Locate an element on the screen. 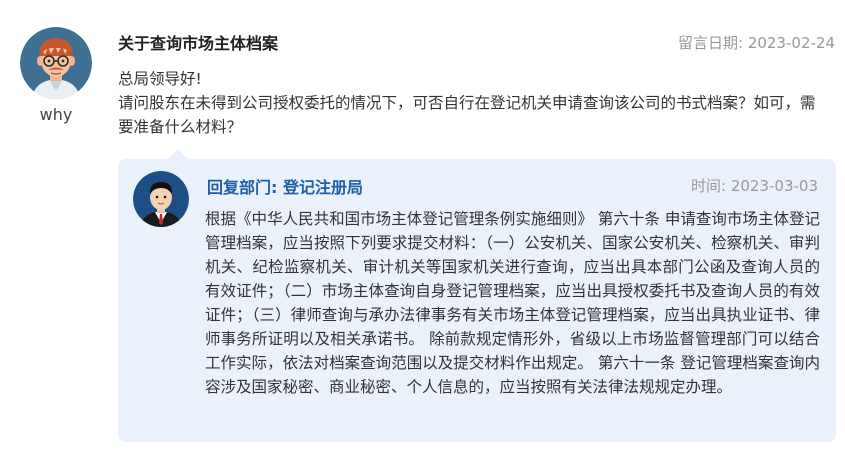  reply-department: 回复部门: 登记注册局 is located at coordinates (285, 187).